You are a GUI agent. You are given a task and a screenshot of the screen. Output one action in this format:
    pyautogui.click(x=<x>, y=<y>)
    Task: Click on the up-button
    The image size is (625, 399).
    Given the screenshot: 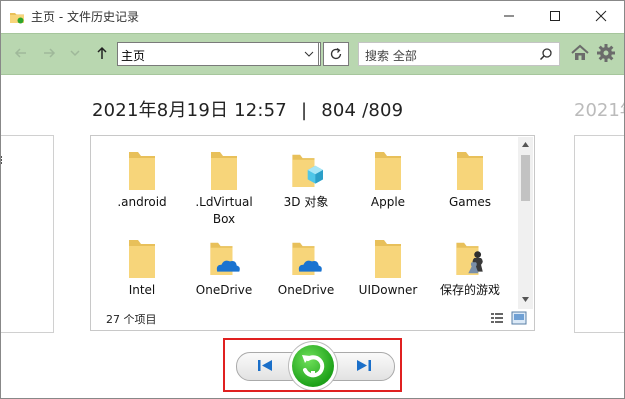 What is the action you would take?
    pyautogui.click(x=102, y=53)
    